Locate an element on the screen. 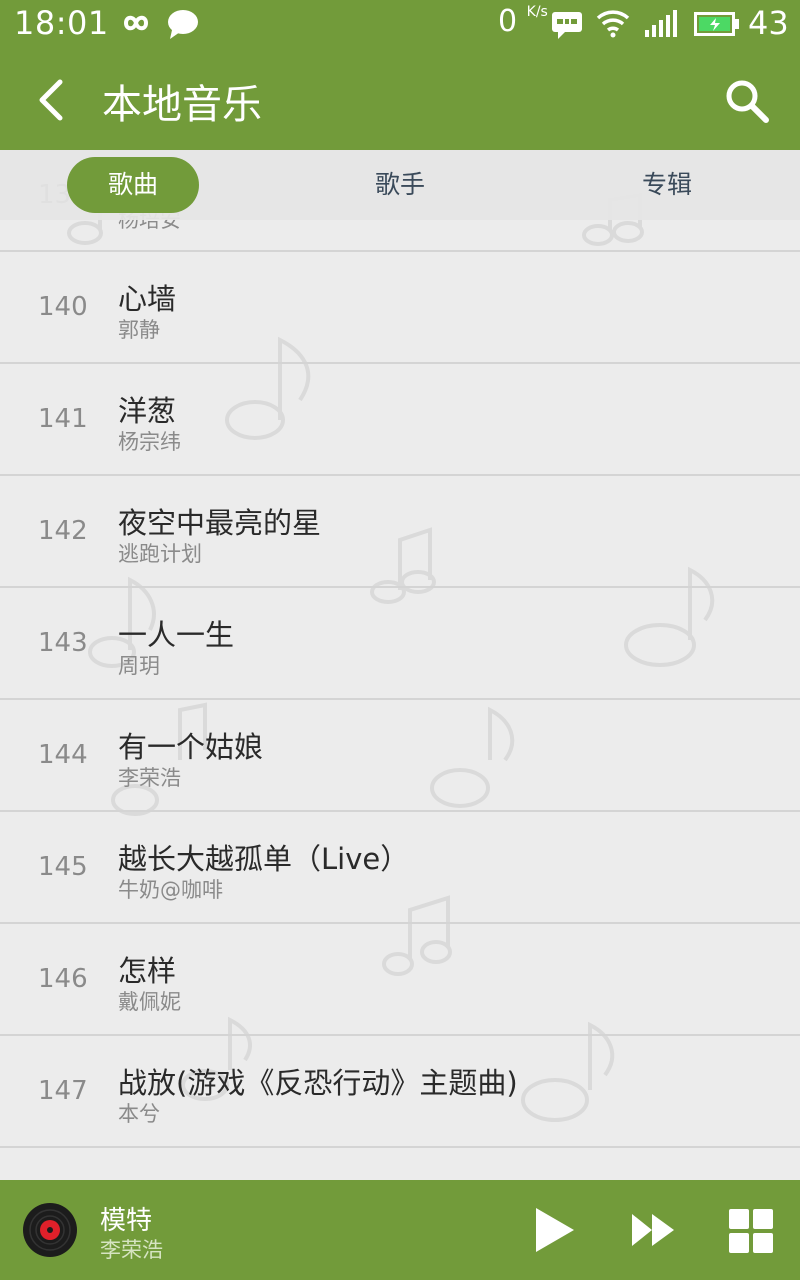  message-icon is located at coordinates (567, 27).